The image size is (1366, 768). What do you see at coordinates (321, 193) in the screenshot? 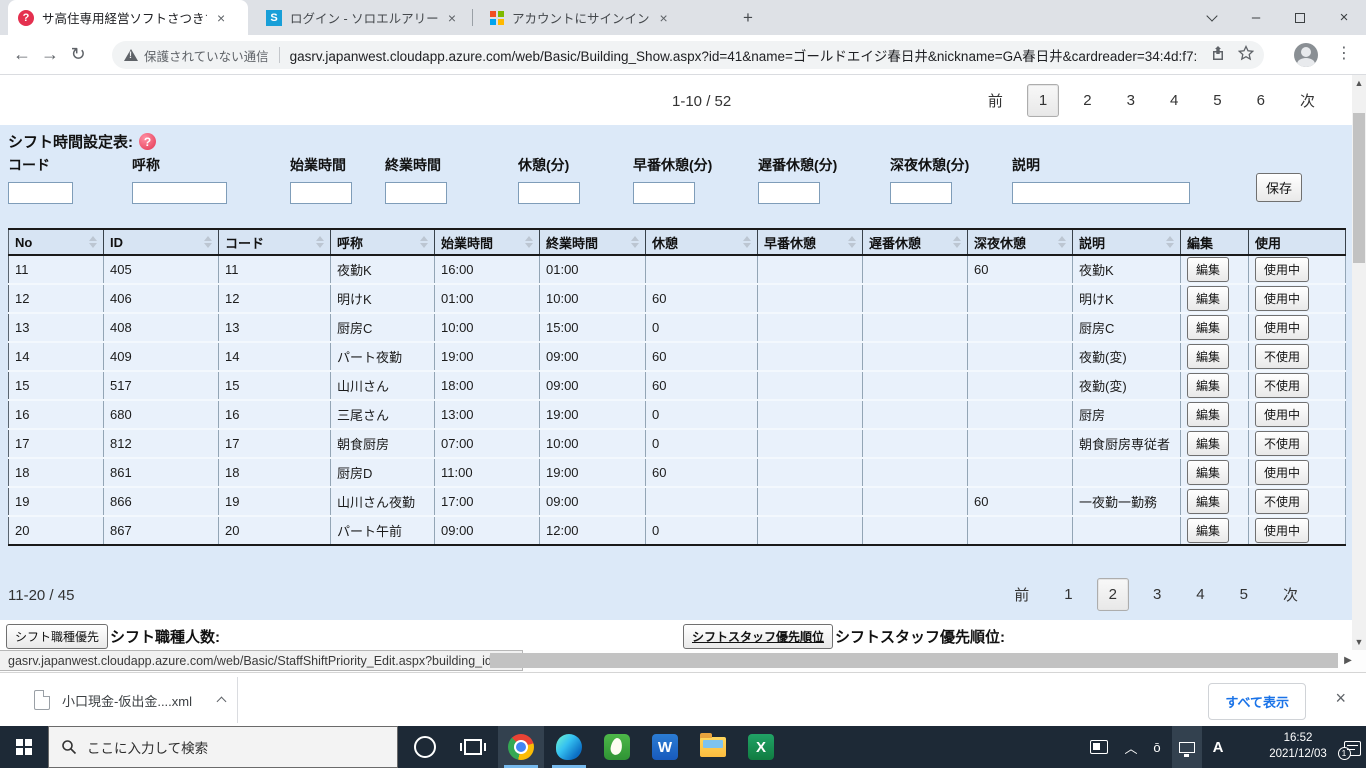
I see `filter-start-time-input` at bounding box center [321, 193].